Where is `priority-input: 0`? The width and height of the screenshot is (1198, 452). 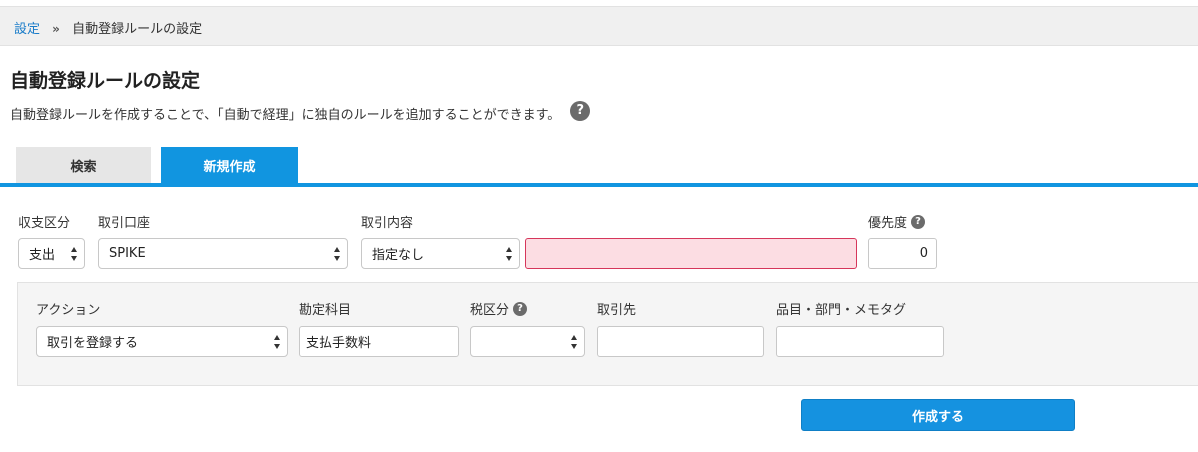 priority-input: 0 is located at coordinates (902, 253).